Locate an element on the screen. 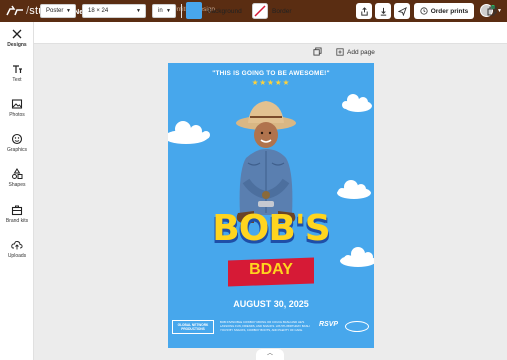  sidebar-item-label: Graphics is located at coordinates (16, 150).